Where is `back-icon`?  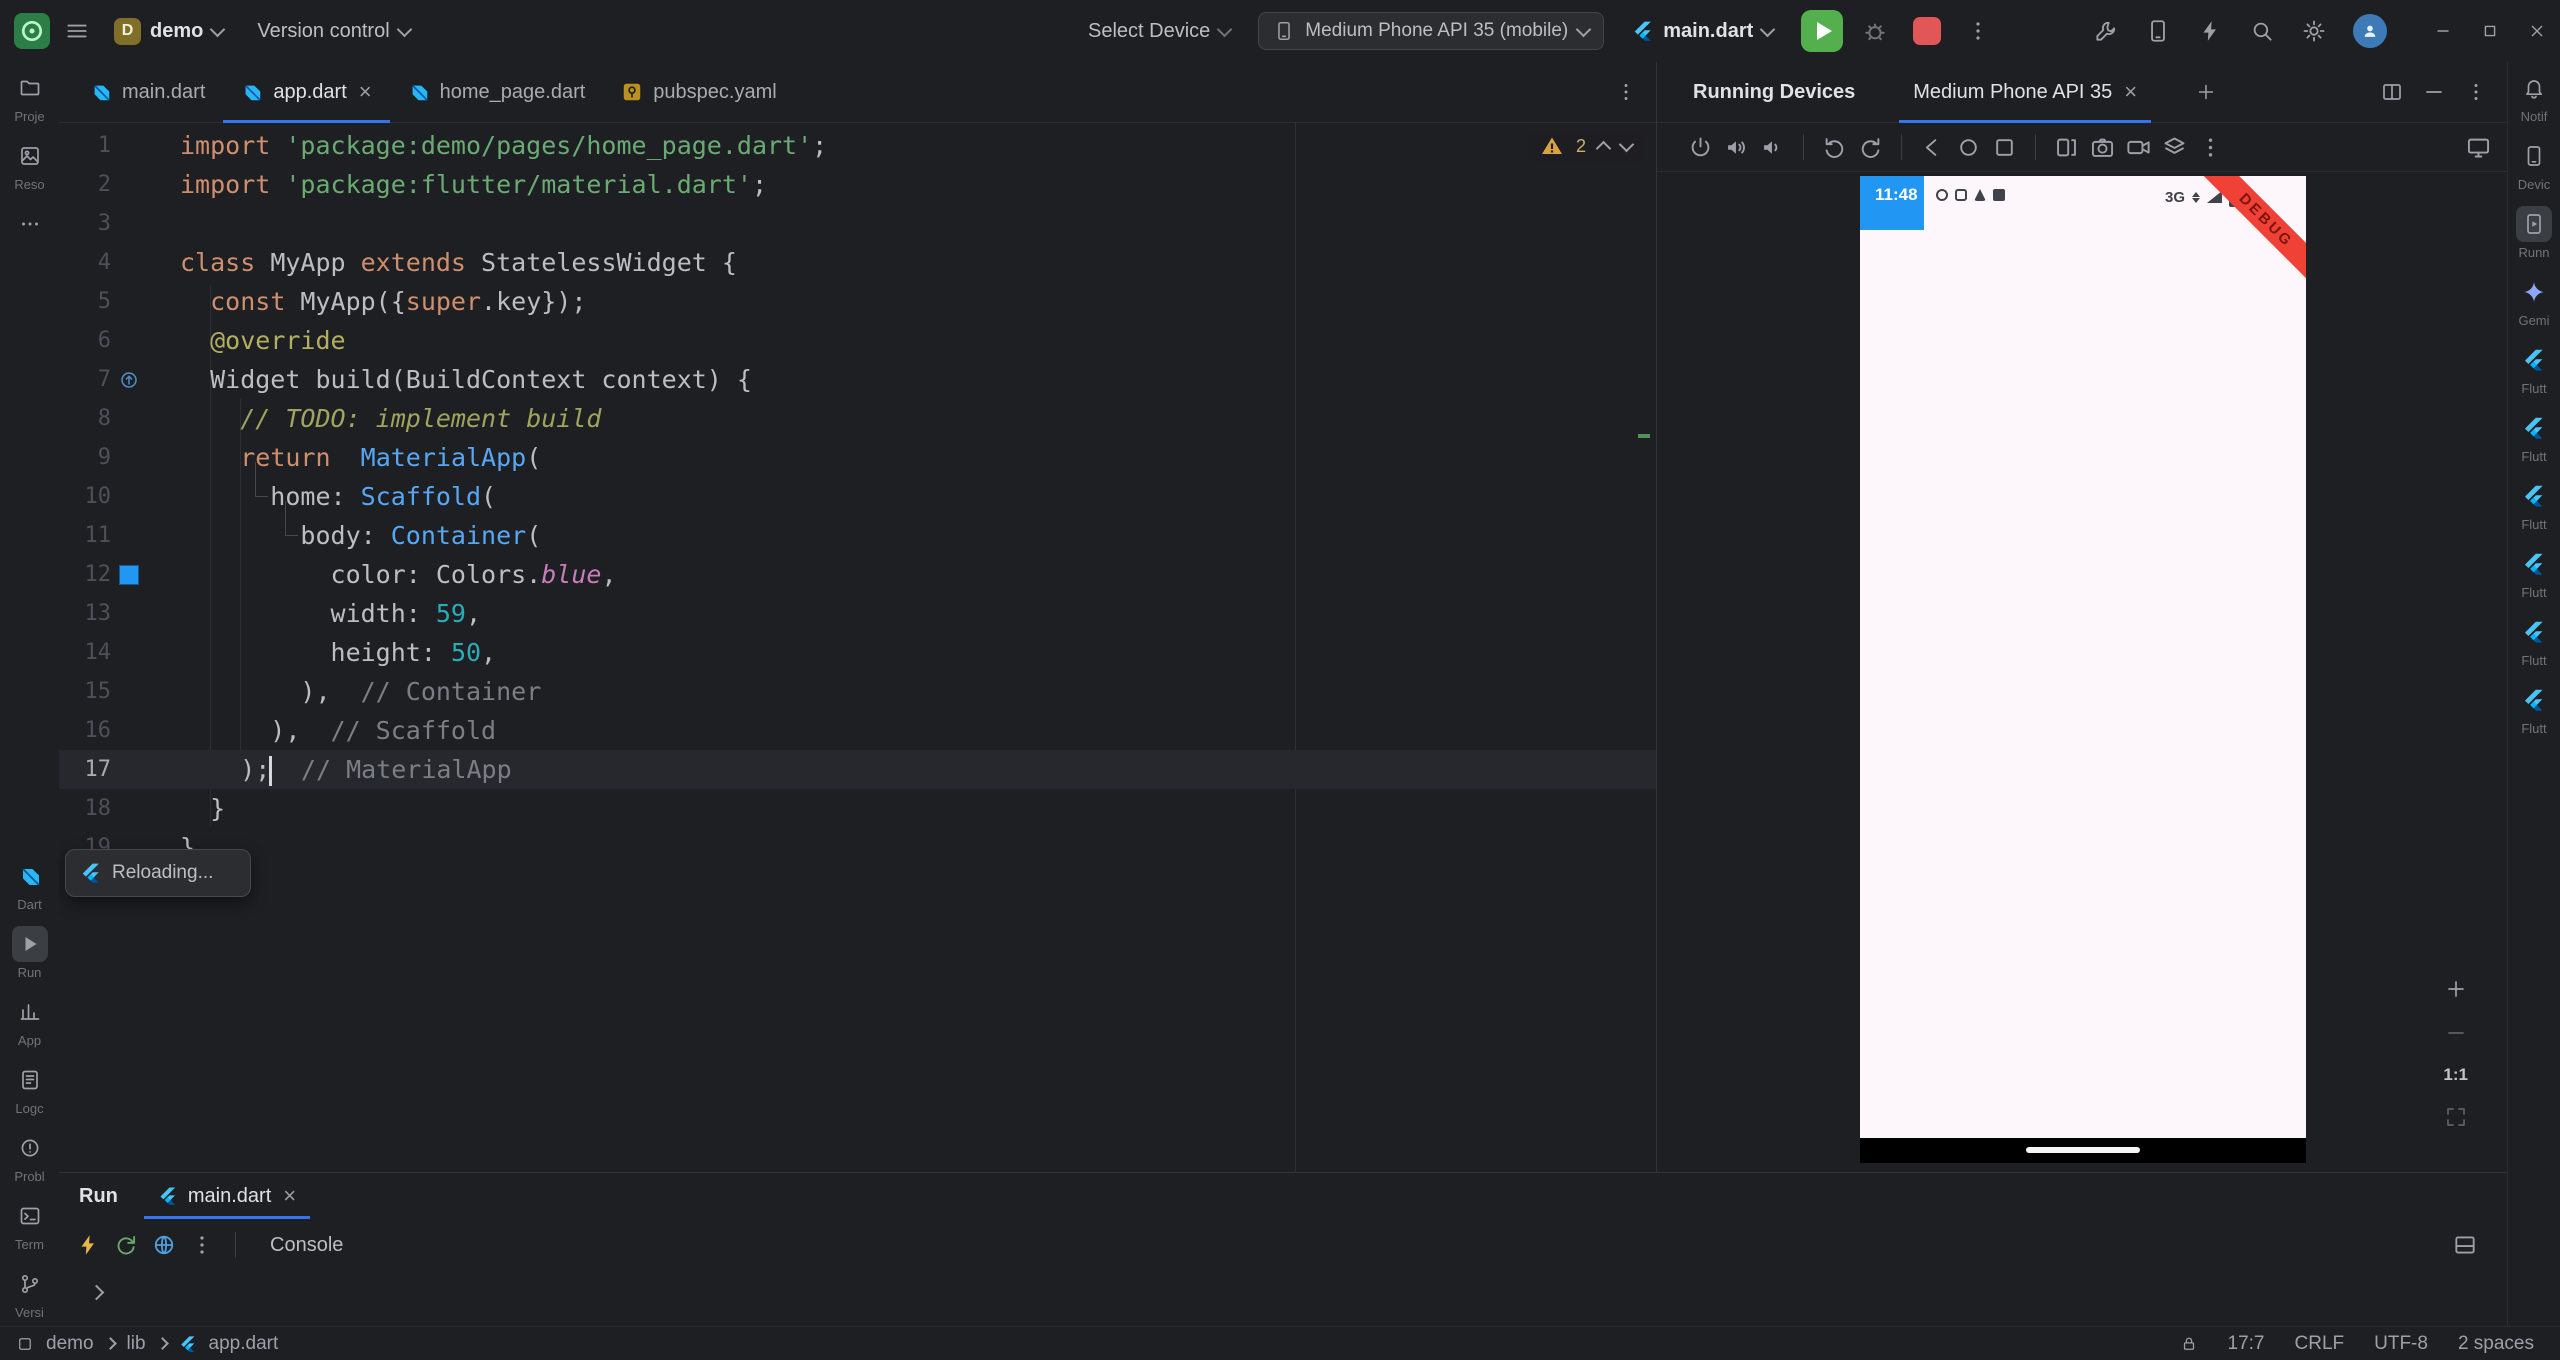
back-icon is located at coordinates (1932, 147).